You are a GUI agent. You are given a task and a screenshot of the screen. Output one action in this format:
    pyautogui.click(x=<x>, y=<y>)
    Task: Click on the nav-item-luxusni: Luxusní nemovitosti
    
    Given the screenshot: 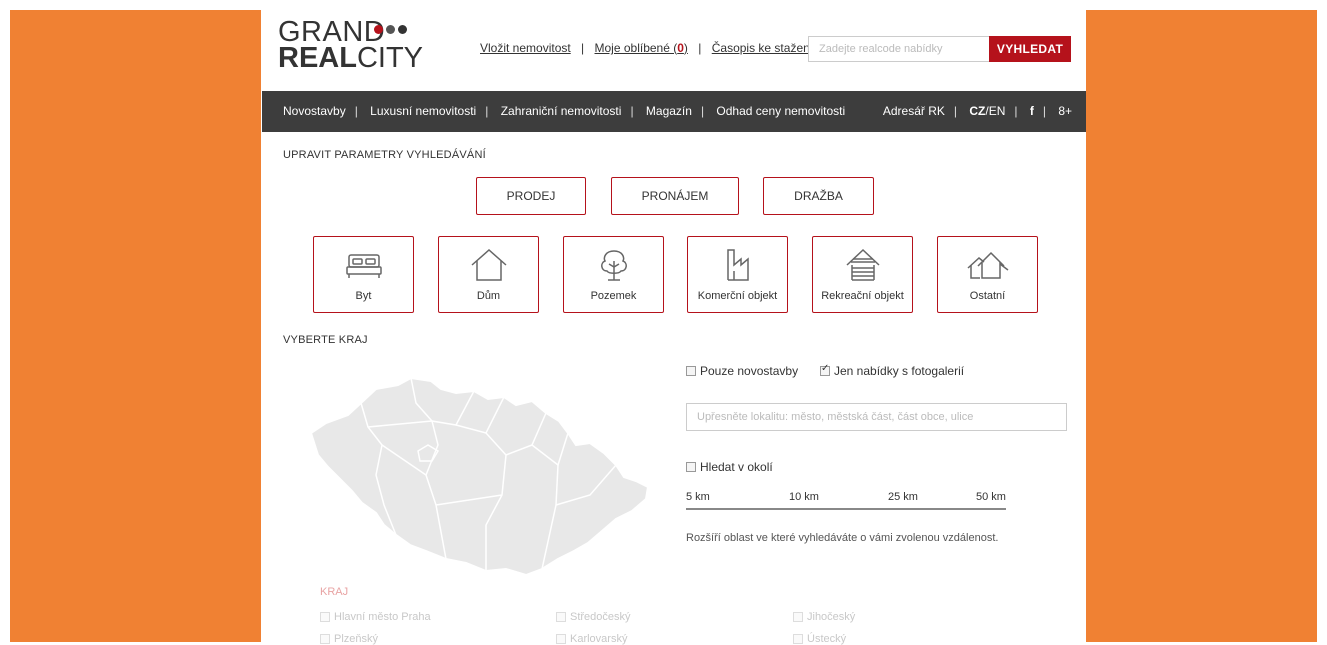 What is the action you would take?
    pyautogui.click(x=423, y=111)
    